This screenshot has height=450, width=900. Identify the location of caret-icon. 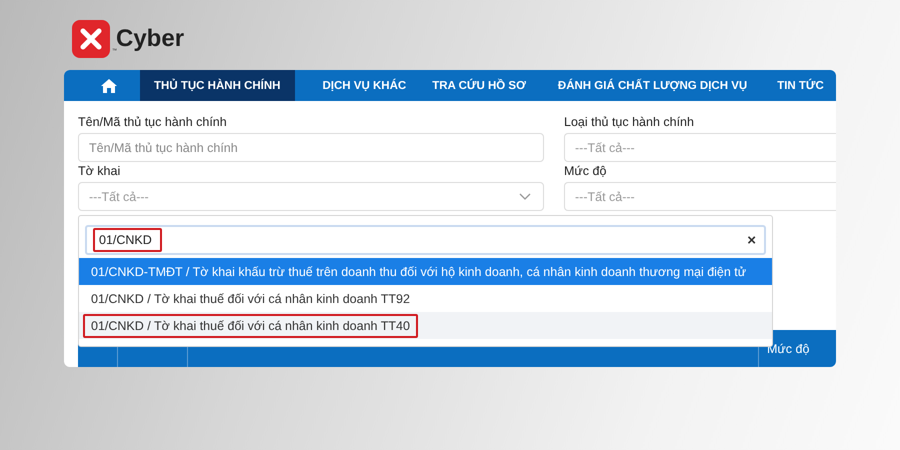
(525, 196).